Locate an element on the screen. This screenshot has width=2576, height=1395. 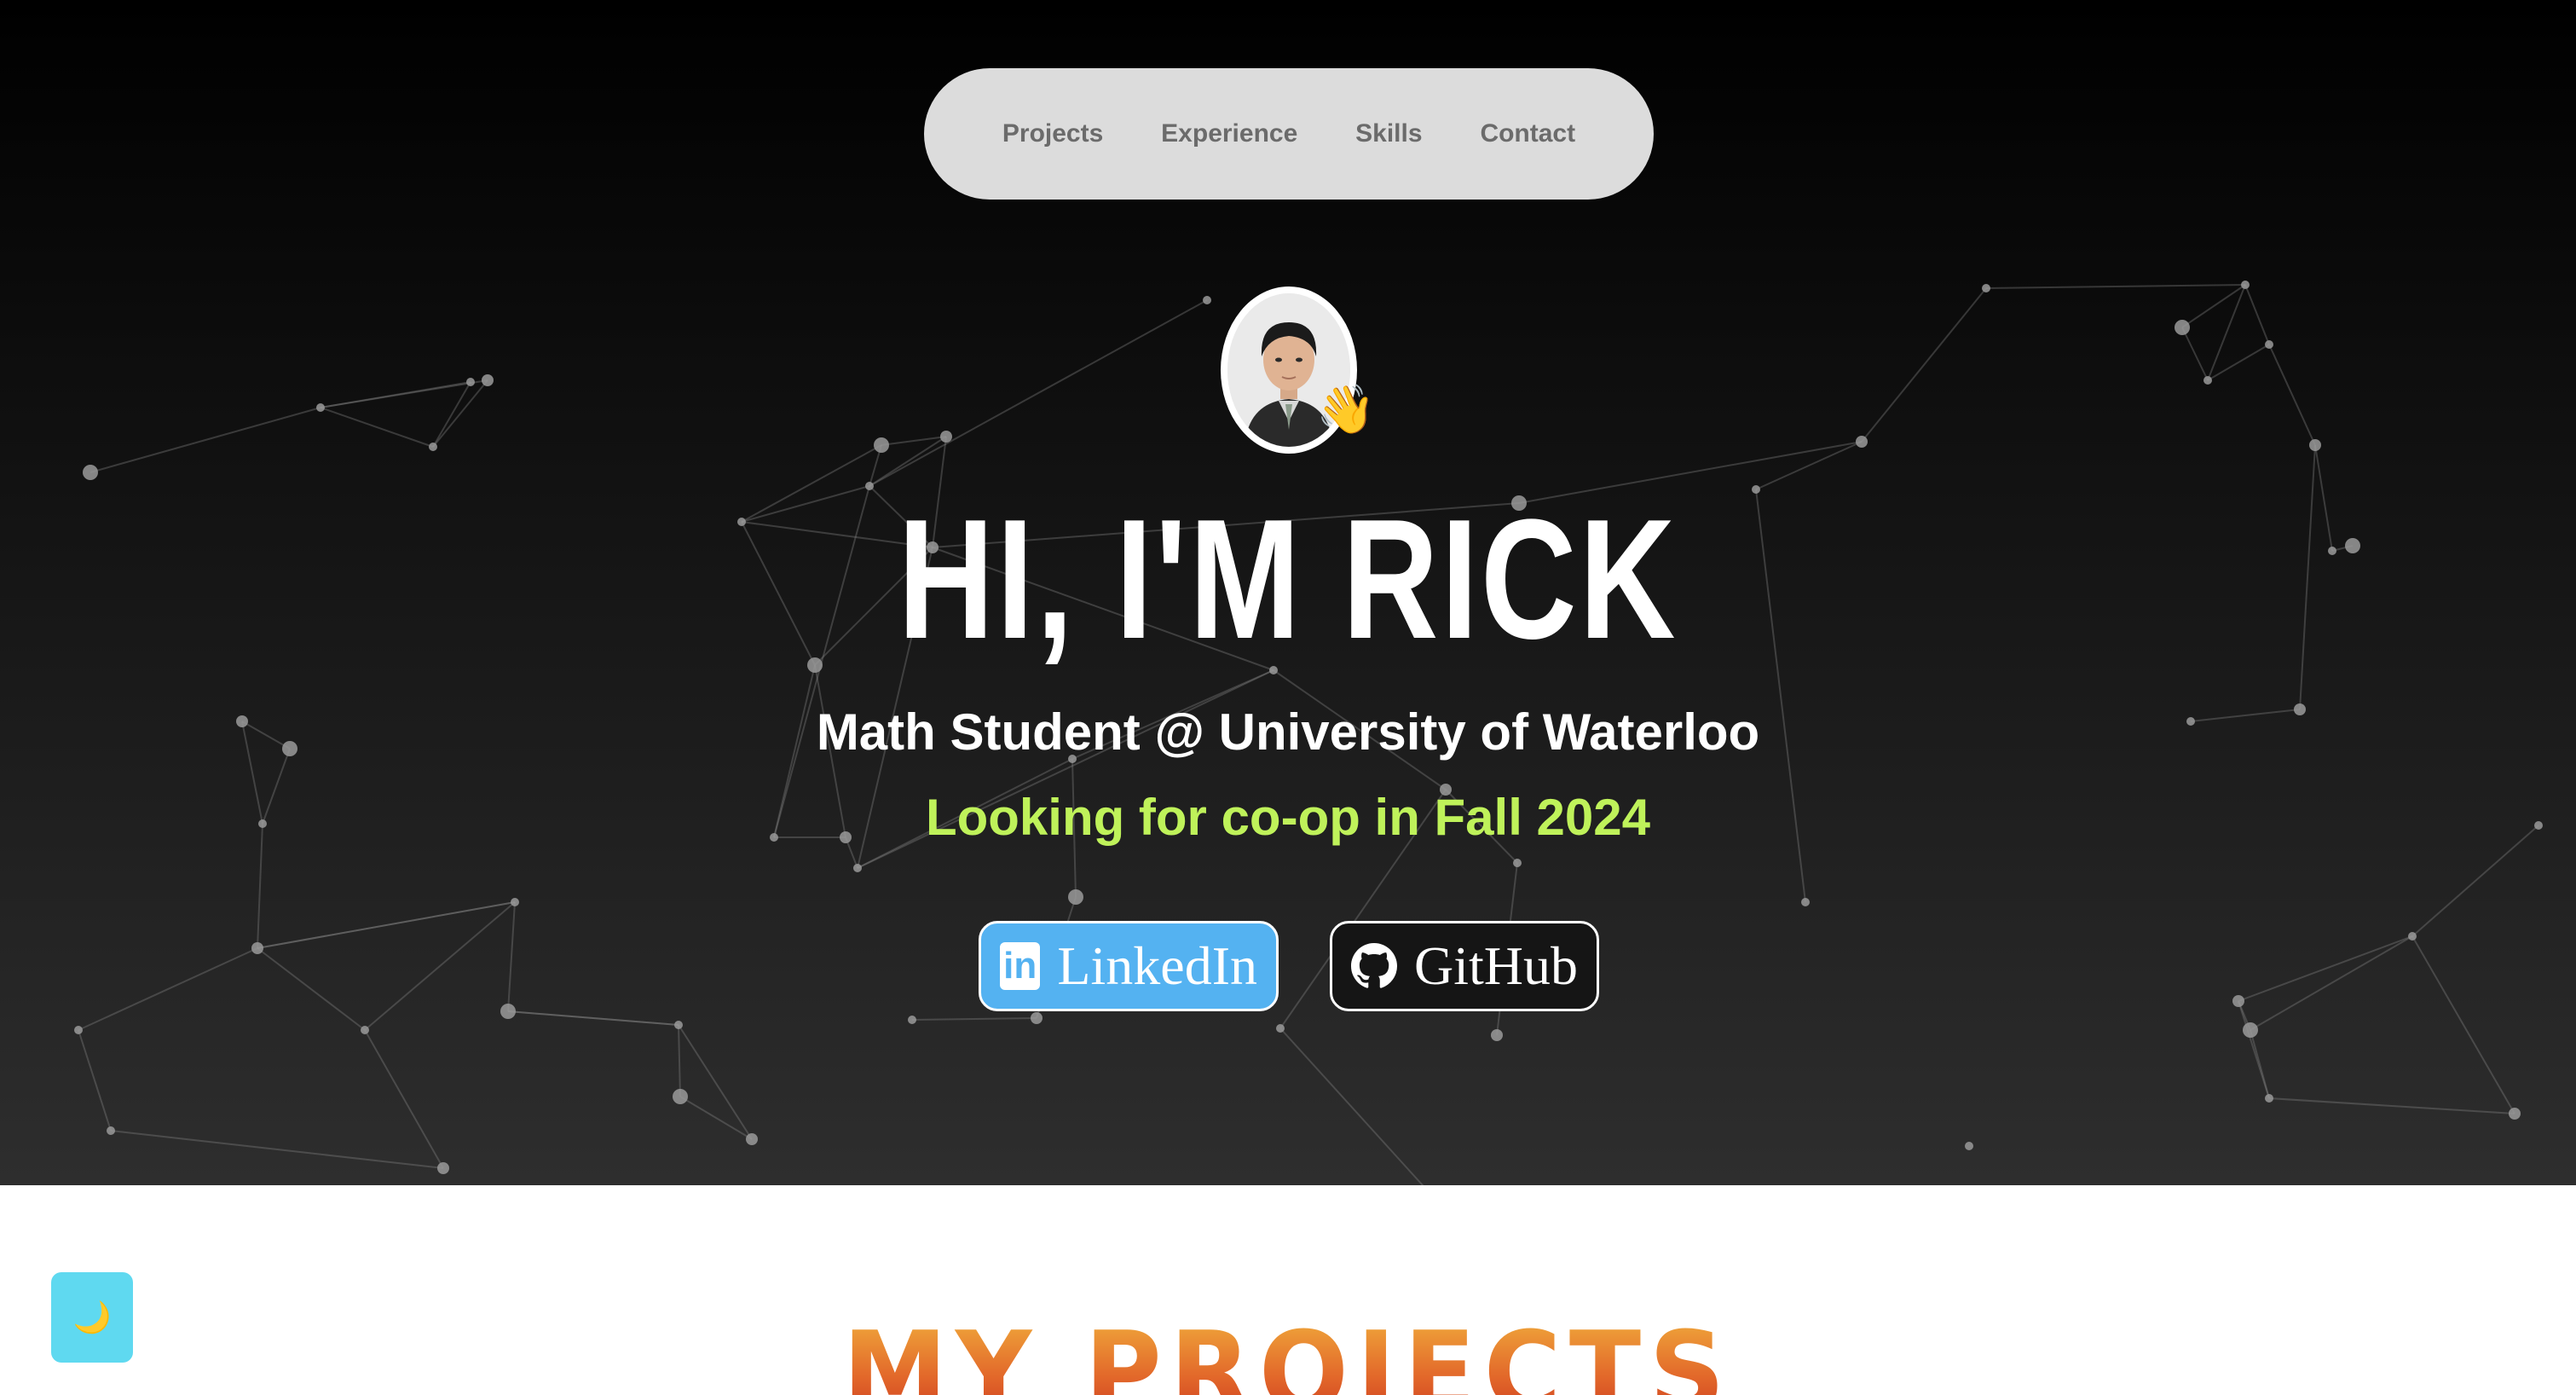
github-label: GitHub is located at coordinates (1496, 966).